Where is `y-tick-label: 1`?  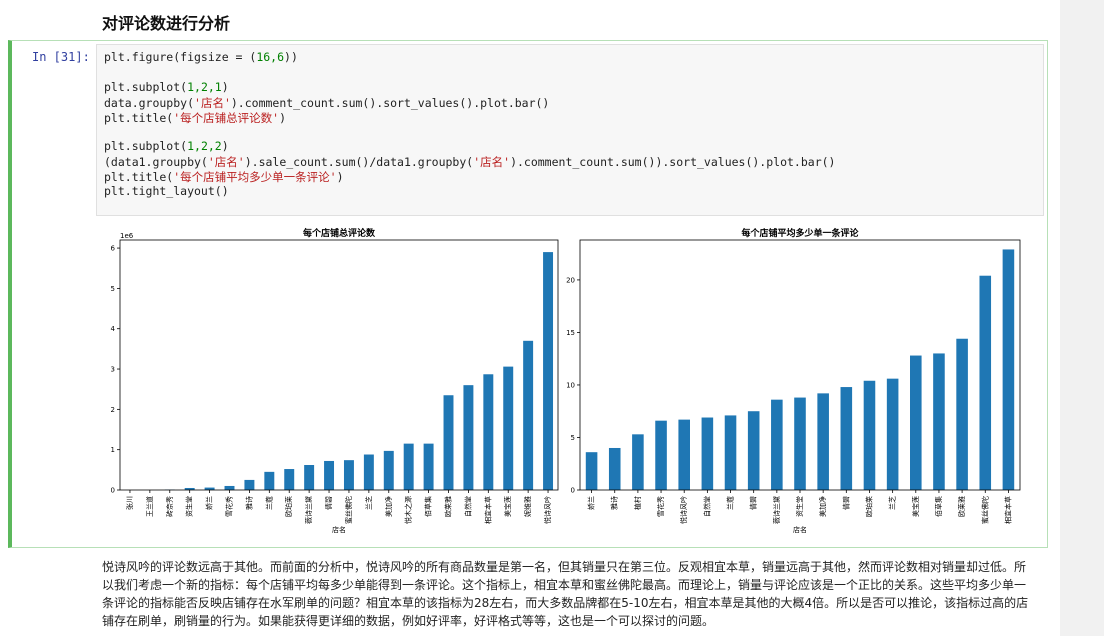 y-tick-label: 1 is located at coordinates (113, 450).